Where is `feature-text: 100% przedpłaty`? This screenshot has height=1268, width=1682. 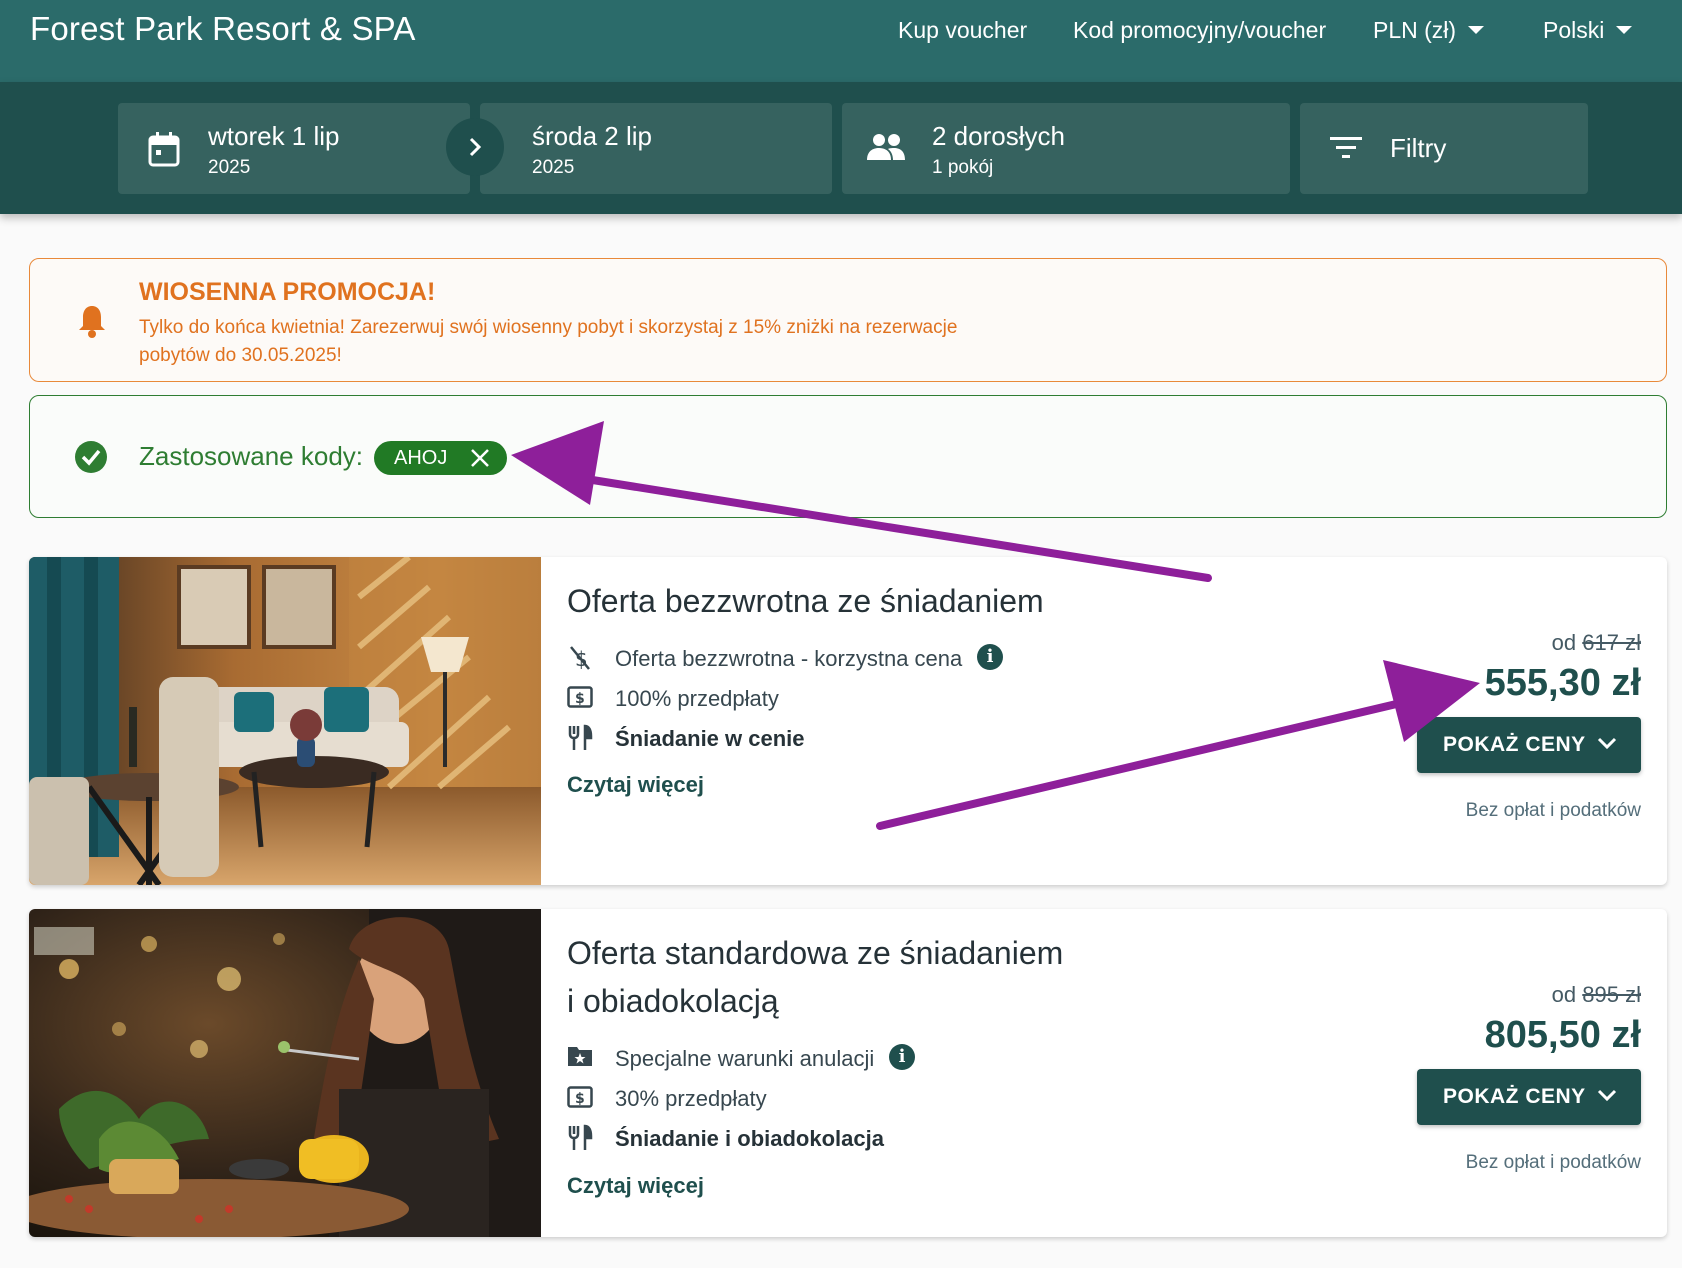 feature-text: 100% przedpłaty is located at coordinates (697, 698).